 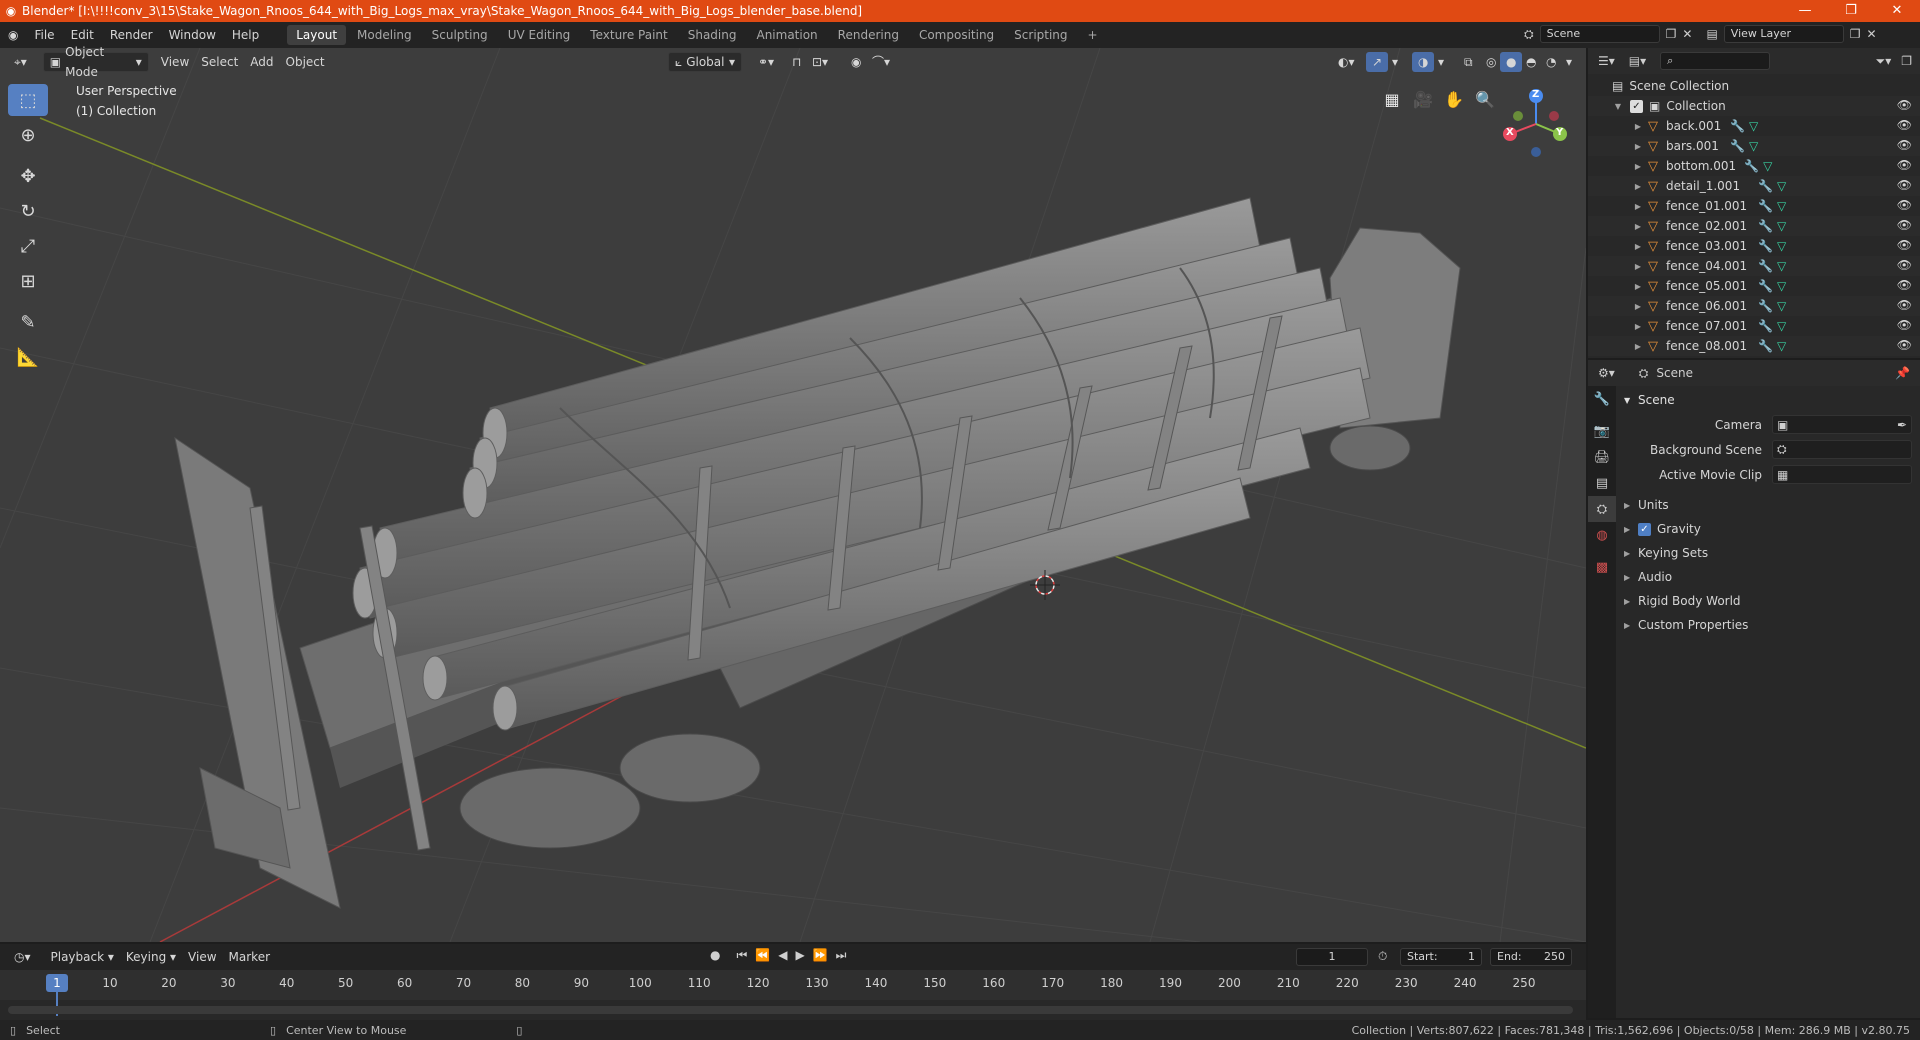 What do you see at coordinates (1485, 100) in the screenshot?
I see `zoom-icon: 🔍` at bounding box center [1485, 100].